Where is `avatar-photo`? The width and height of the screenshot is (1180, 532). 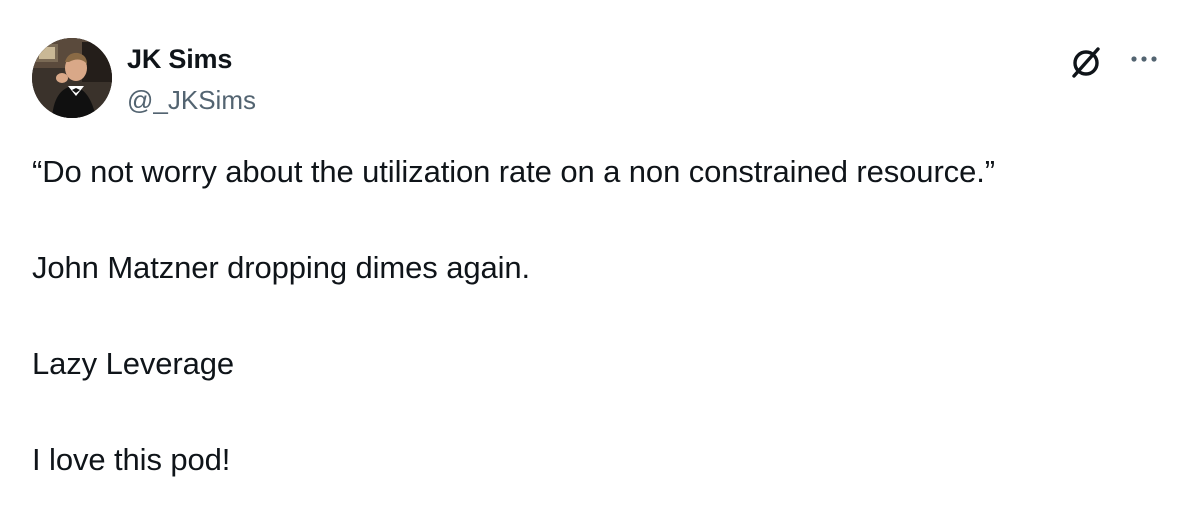 avatar-photo is located at coordinates (72, 78).